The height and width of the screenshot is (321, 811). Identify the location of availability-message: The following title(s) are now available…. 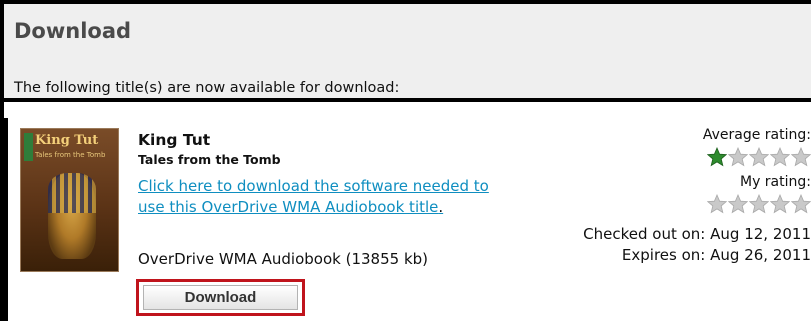
(207, 88).